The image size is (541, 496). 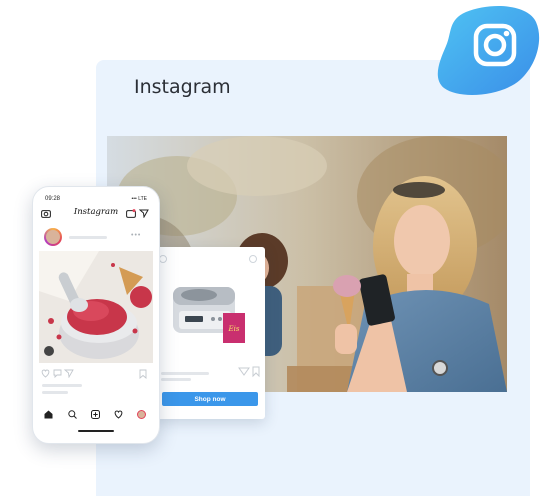 I want to click on more-options-icon: •••, so click(x=136, y=235).